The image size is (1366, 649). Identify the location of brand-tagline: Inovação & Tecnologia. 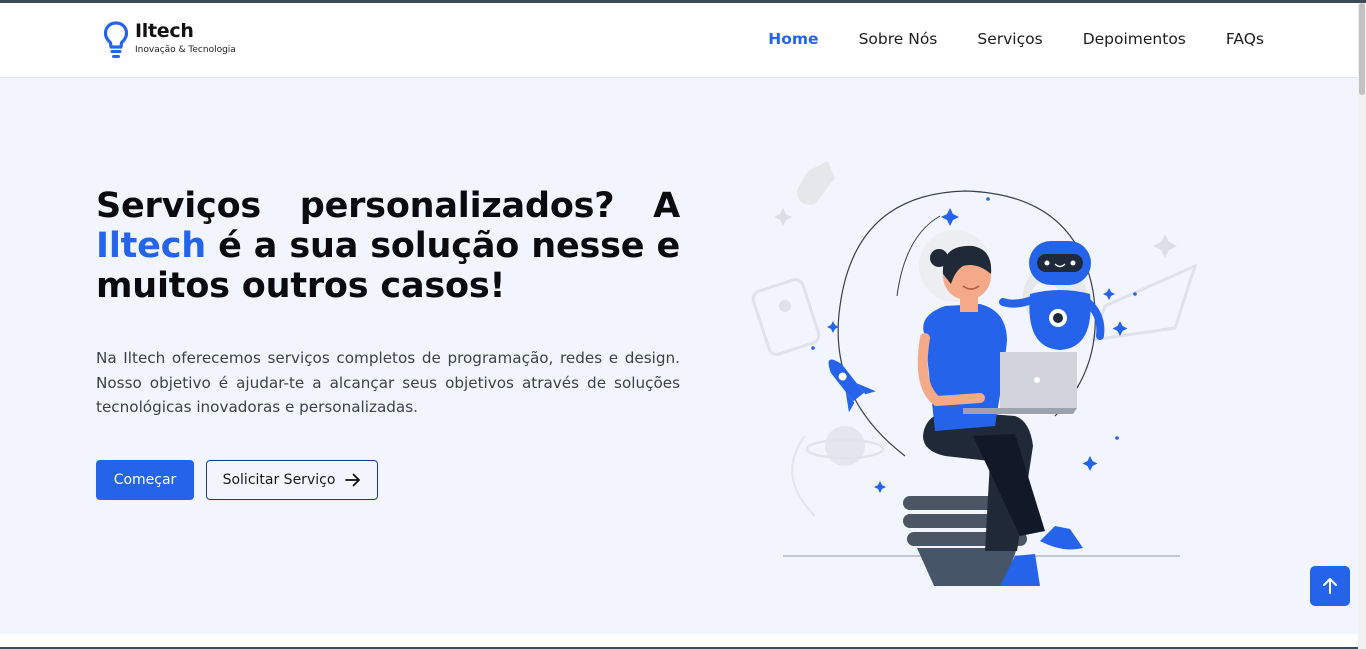
(185, 50).